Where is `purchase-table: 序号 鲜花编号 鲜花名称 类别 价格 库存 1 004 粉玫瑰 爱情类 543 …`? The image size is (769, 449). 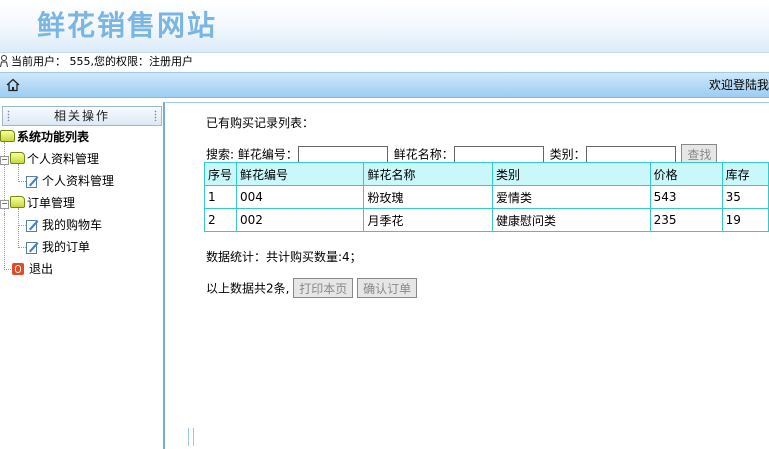 purchase-table: 序号 鲜花编号 鲜花名称 类别 价格 库存 1 004 粉玫瑰 爱情类 543 … is located at coordinates (486, 197).